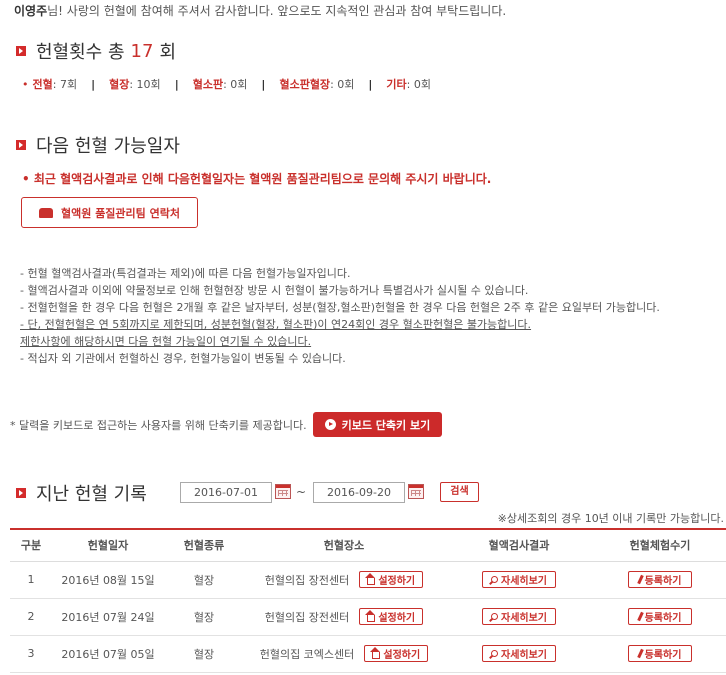  Describe the element at coordinates (119, 84) in the screenshot. I see `summary-label: 혈장` at that location.